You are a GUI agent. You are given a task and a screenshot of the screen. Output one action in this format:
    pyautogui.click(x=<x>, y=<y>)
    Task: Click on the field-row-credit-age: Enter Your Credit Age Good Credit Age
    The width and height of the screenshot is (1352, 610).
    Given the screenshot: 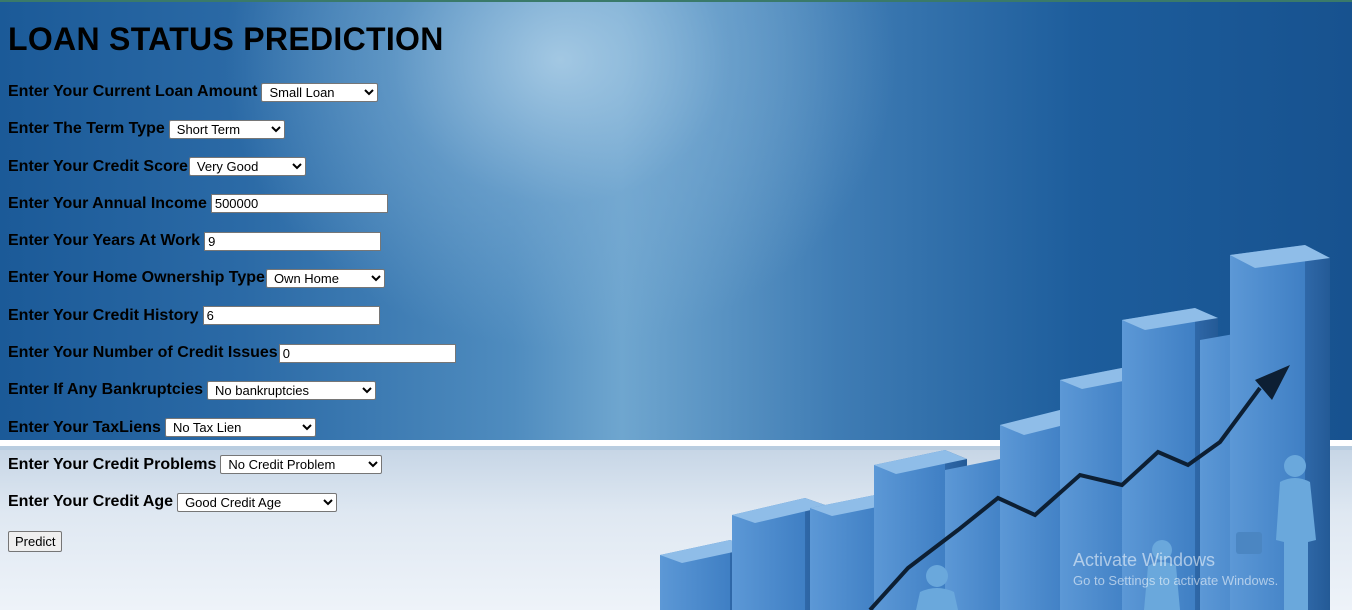 What is the action you would take?
    pyautogui.click(x=232, y=502)
    